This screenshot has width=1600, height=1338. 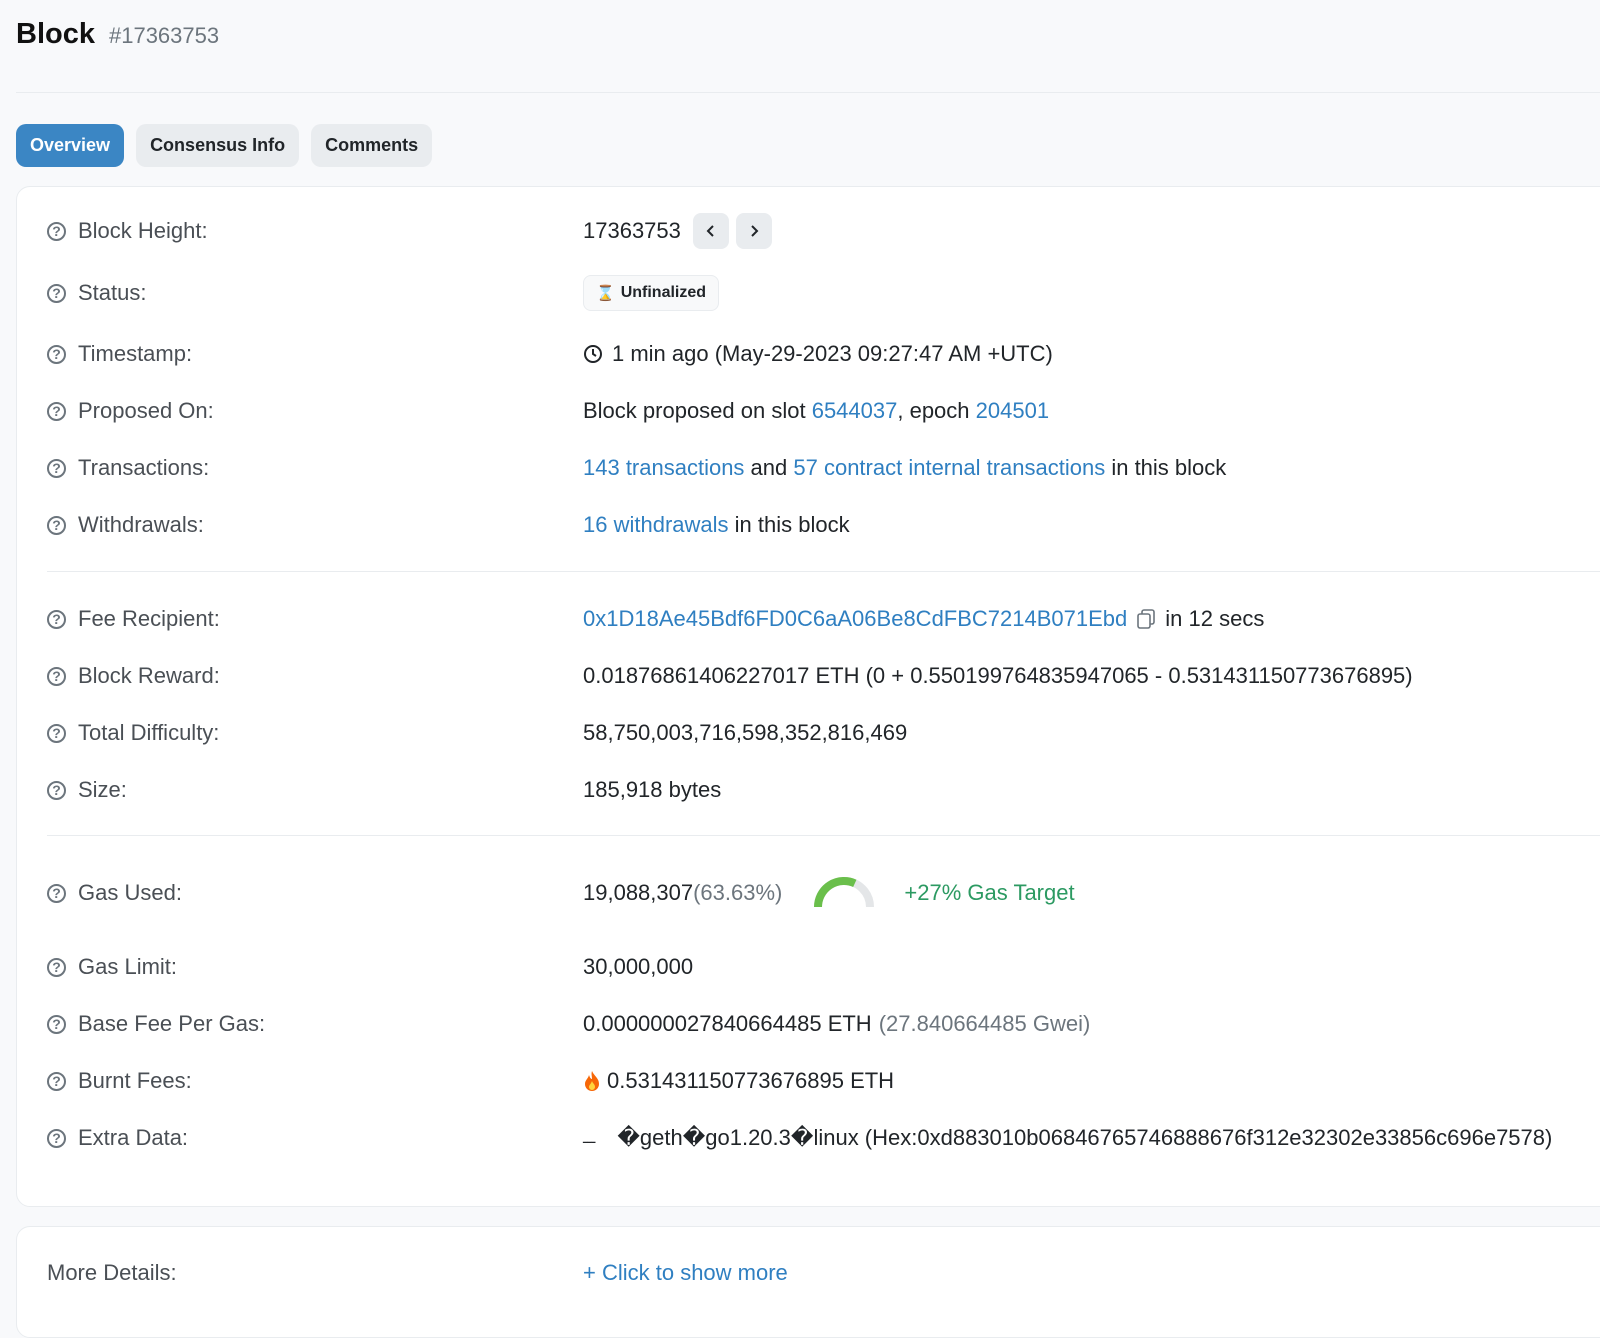 I want to click on gas-gauge, so click(x=844, y=892).